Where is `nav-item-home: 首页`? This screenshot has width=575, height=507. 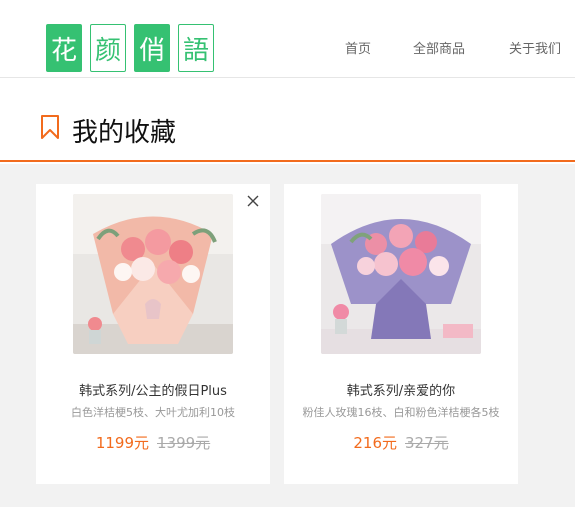
nav-item-home: 首页 is located at coordinates (358, 47).